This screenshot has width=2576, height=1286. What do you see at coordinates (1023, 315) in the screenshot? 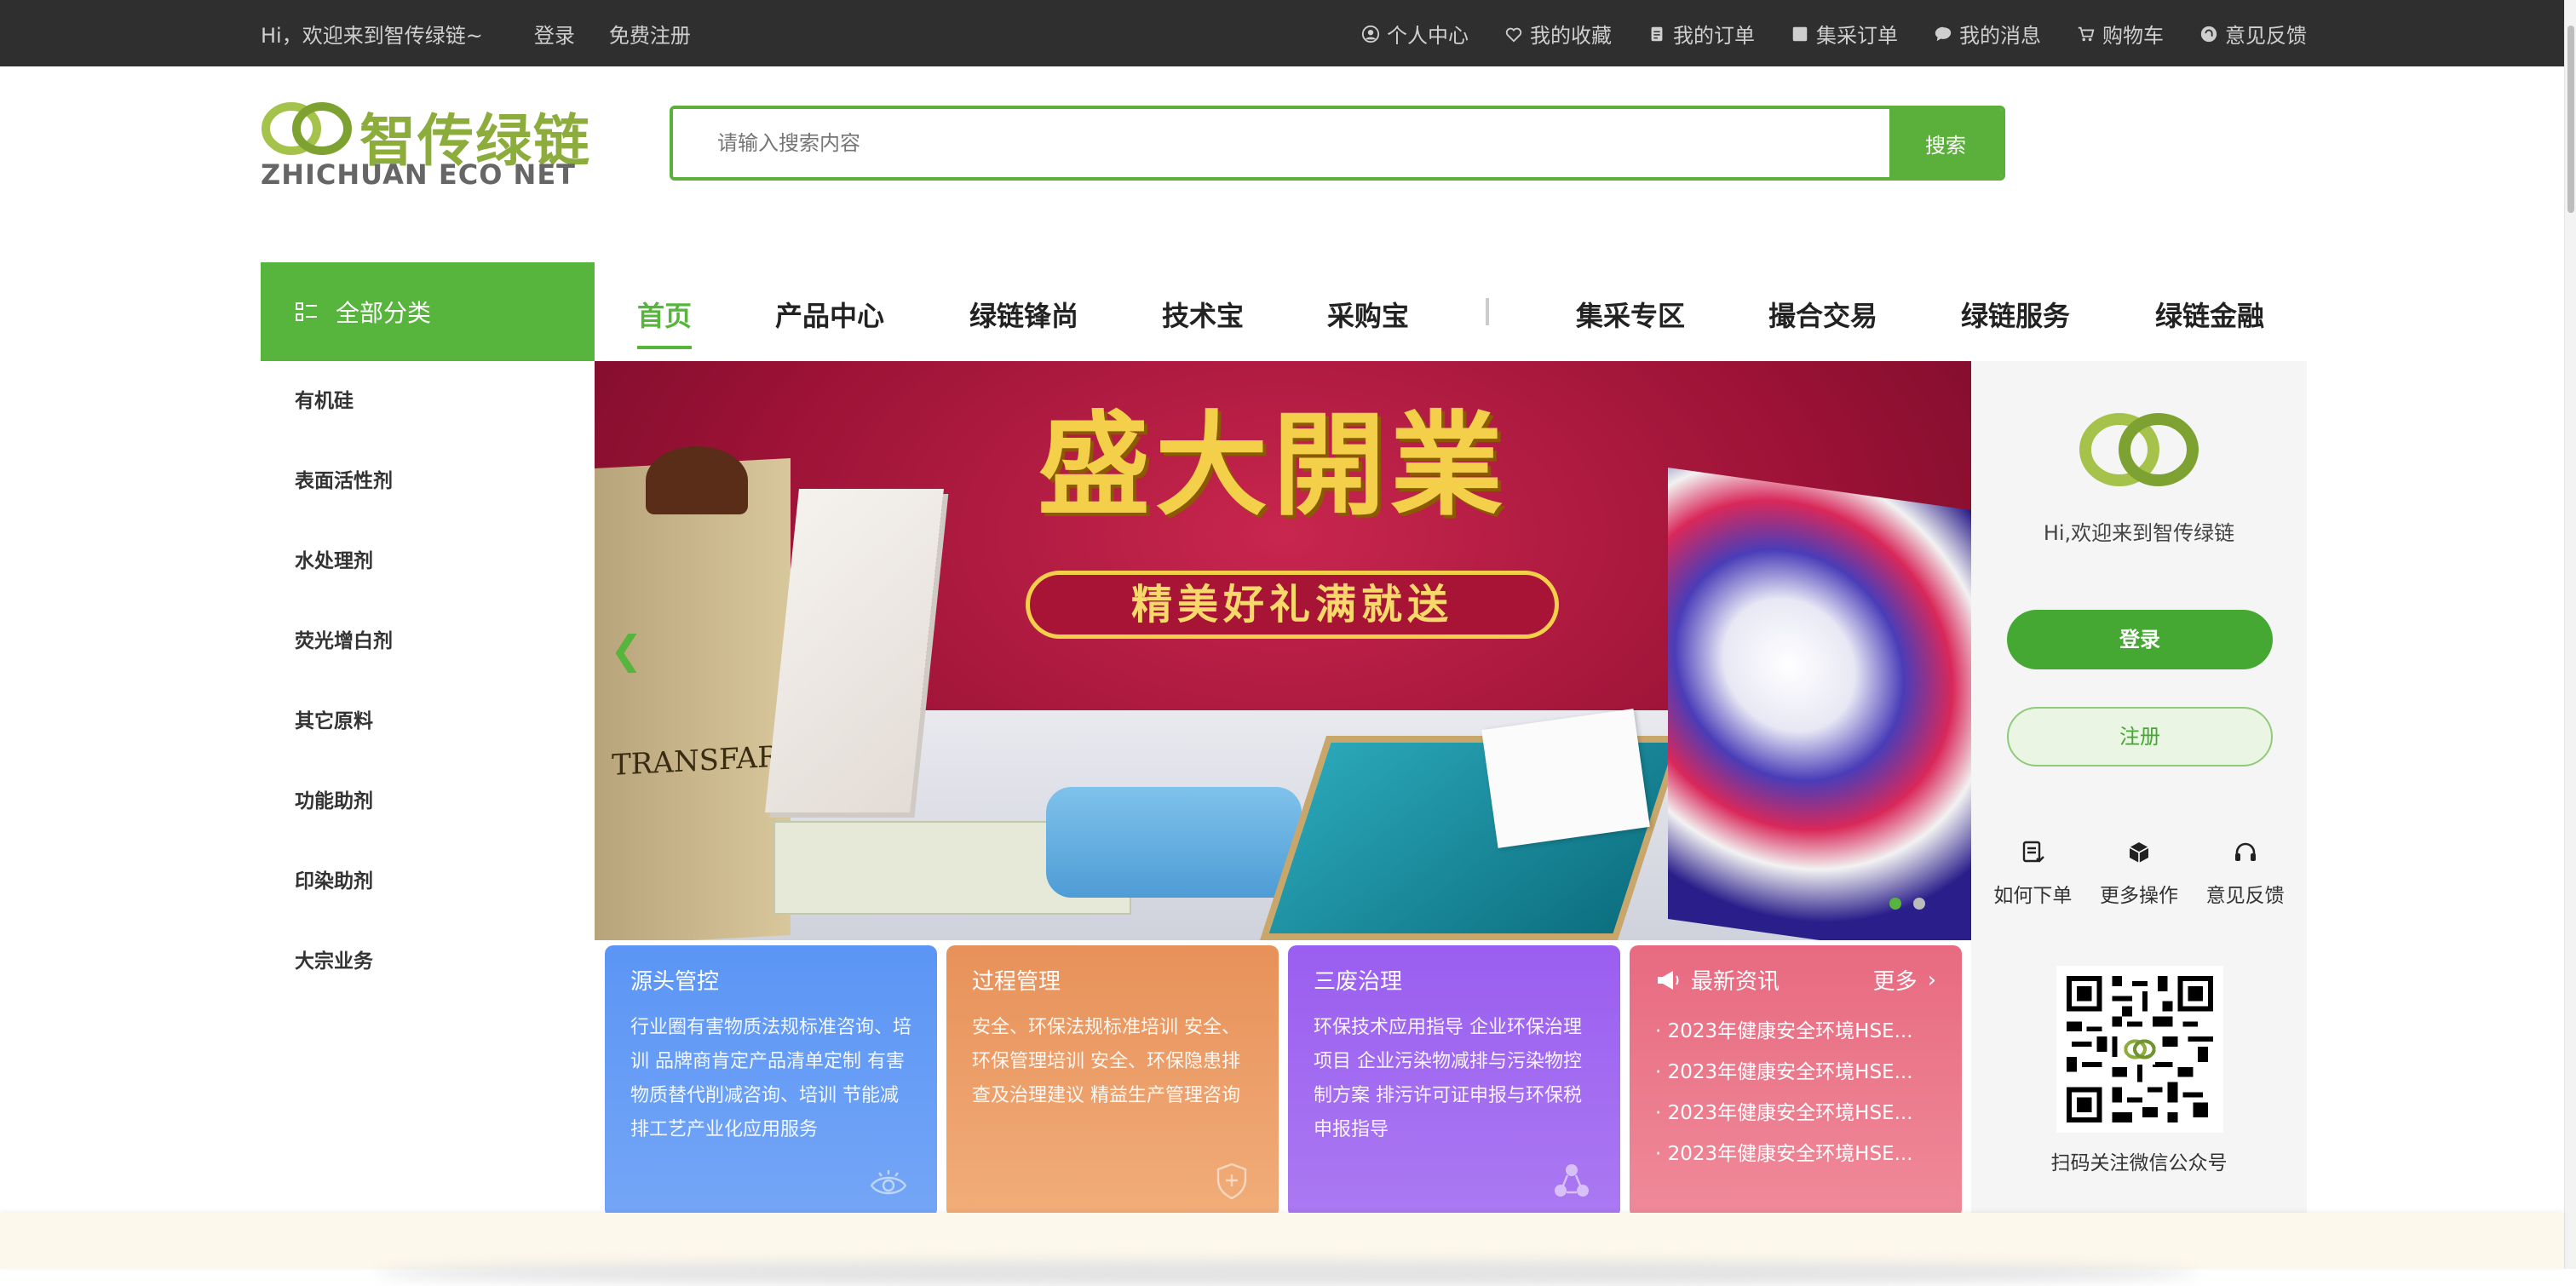
I see `nav-lvlian-fashion: 绿链锋尚` at bounding box center [1023, 315].